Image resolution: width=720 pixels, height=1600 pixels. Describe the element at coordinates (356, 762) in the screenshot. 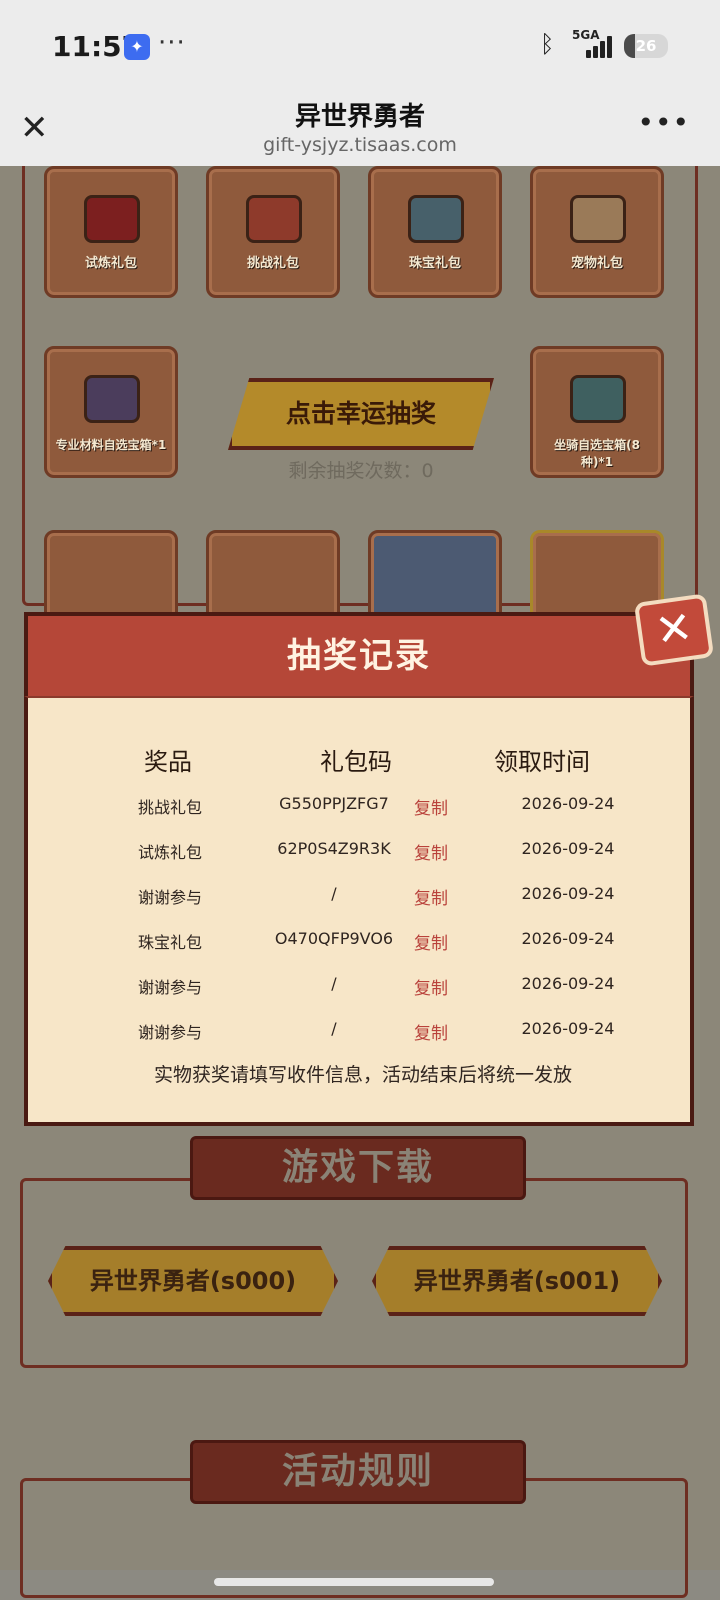

I see `column-header-code: 礼包码` at that location.